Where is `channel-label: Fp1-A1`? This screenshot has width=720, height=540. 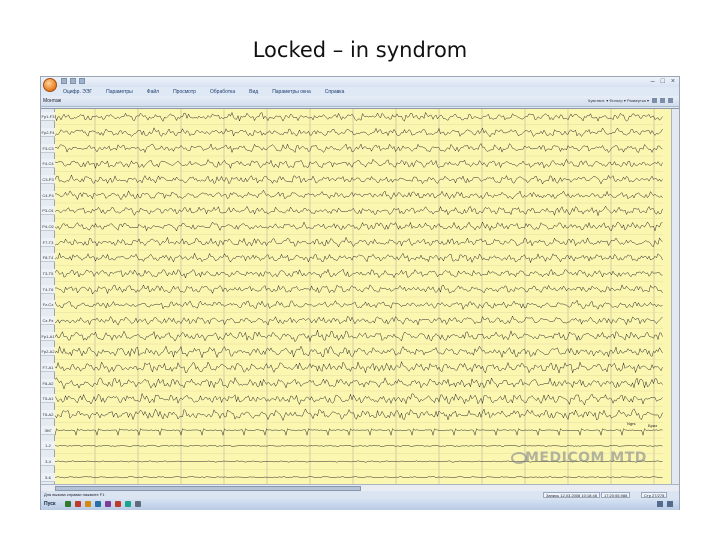
channel-label: Fp1-A1 is located at coordinates (48, 336).